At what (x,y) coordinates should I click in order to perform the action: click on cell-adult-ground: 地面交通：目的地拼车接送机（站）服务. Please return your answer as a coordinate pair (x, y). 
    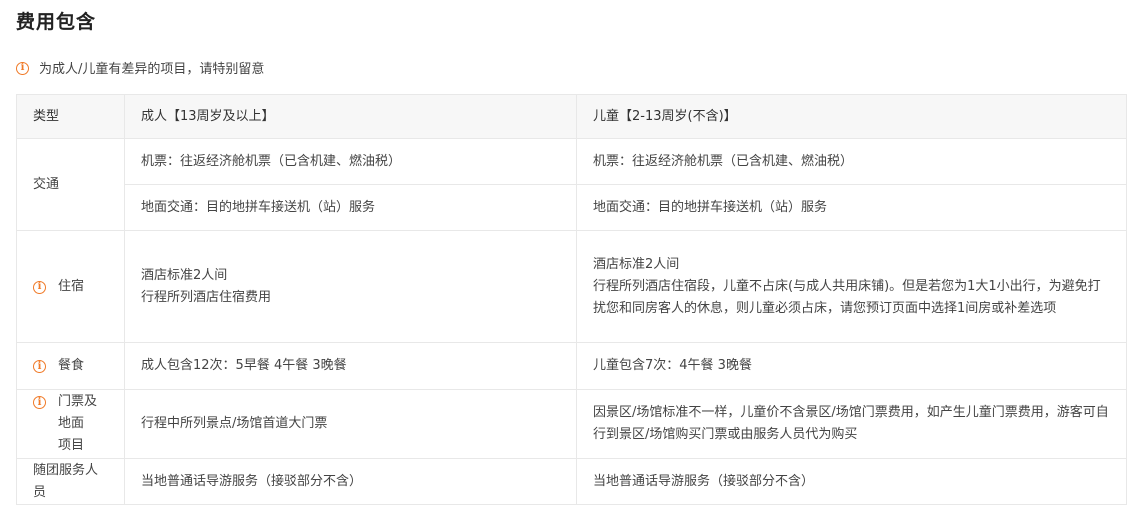
    Looking at the image, I should click on (350, 207).